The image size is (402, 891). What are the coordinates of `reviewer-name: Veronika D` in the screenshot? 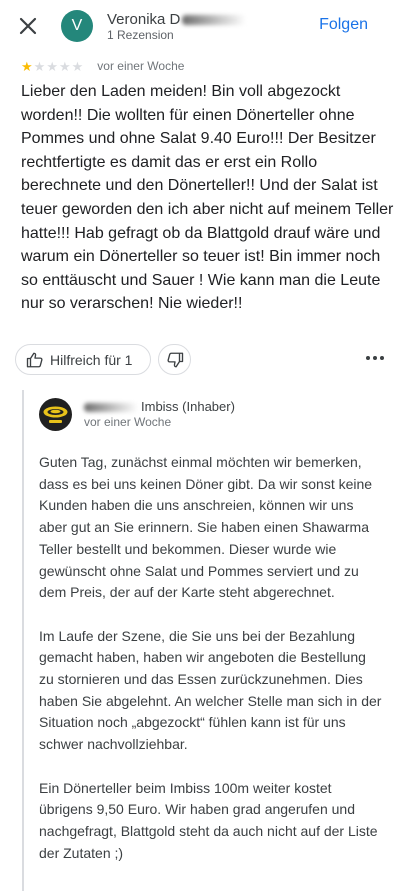 It's located at (177, 19).